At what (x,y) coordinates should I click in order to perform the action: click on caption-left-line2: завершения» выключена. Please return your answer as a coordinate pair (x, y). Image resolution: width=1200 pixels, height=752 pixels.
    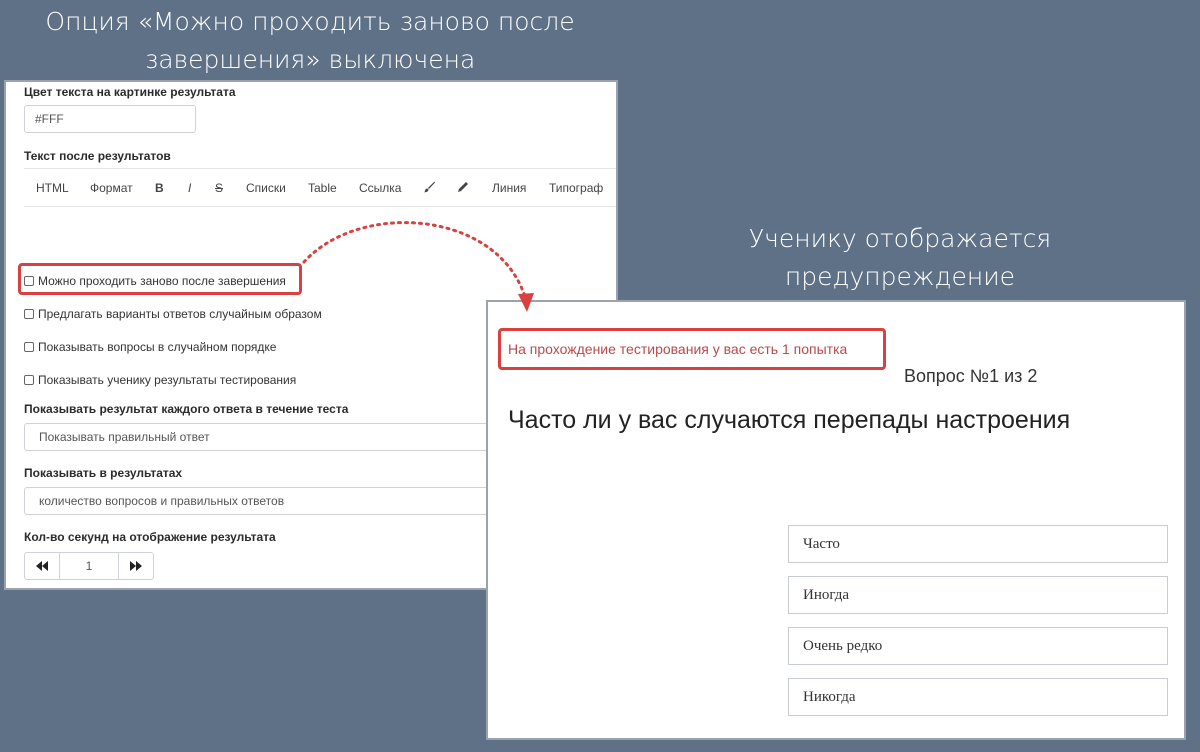
    Looking at the image, I should click on (310, 59).